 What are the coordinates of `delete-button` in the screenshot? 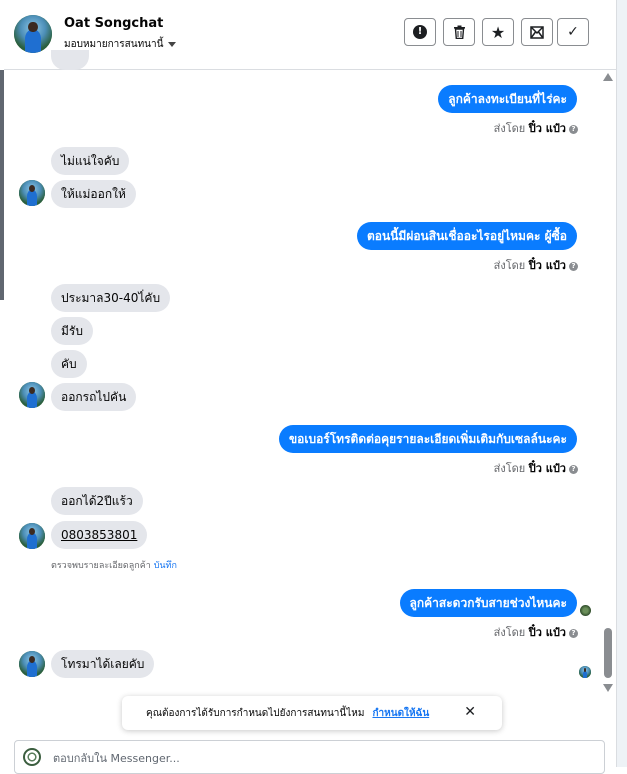 It's located at (459, 32).